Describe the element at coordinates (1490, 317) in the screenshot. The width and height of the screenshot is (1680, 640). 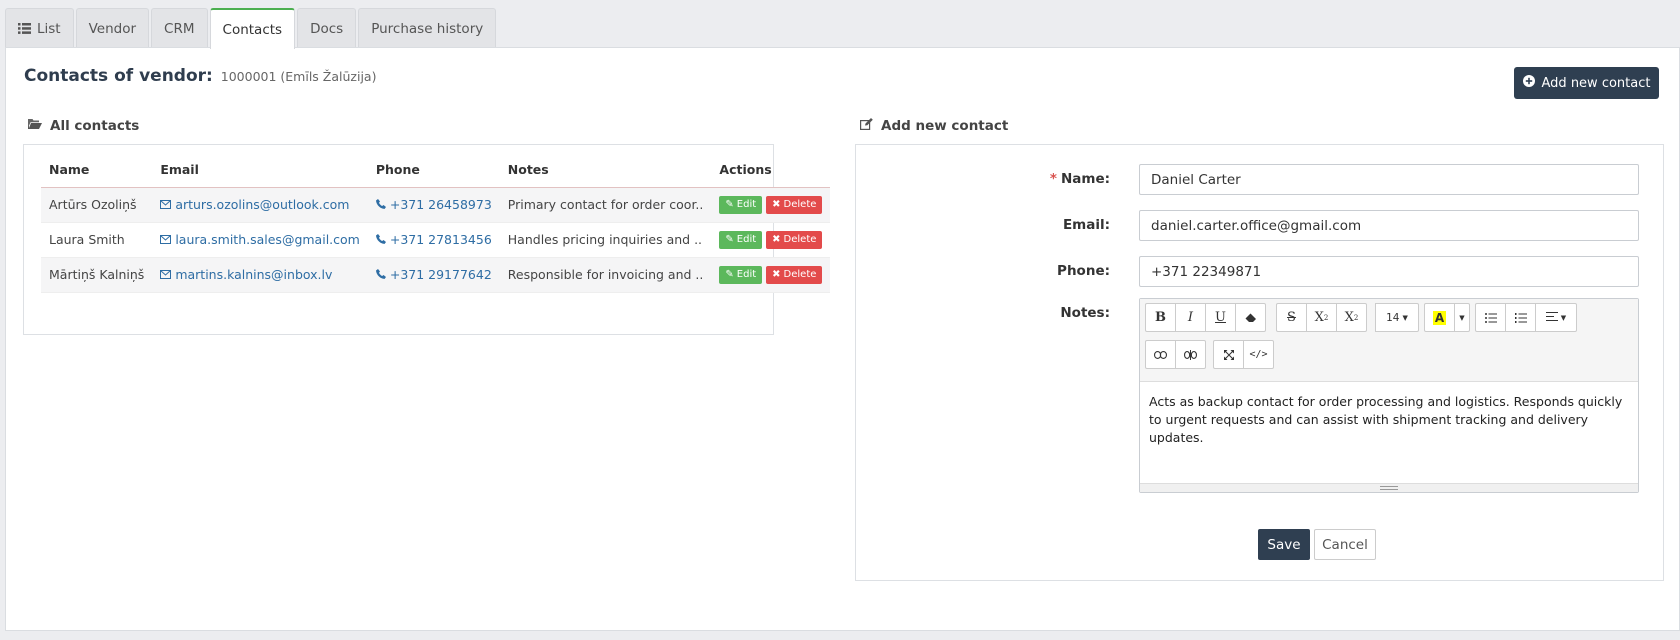
I see `bulleted-list-icon` at that location.